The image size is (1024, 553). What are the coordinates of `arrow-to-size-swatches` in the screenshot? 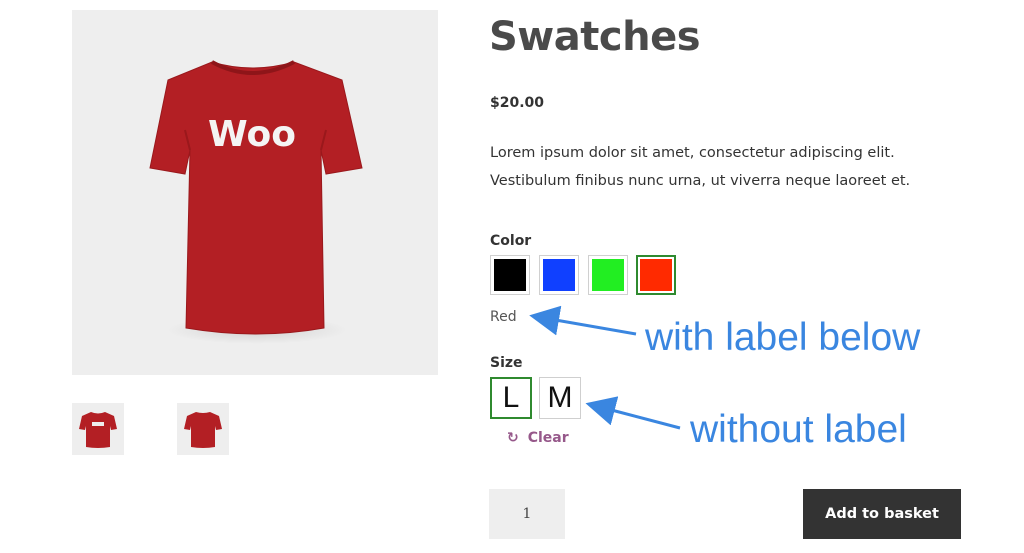 It's located at (633, 413).